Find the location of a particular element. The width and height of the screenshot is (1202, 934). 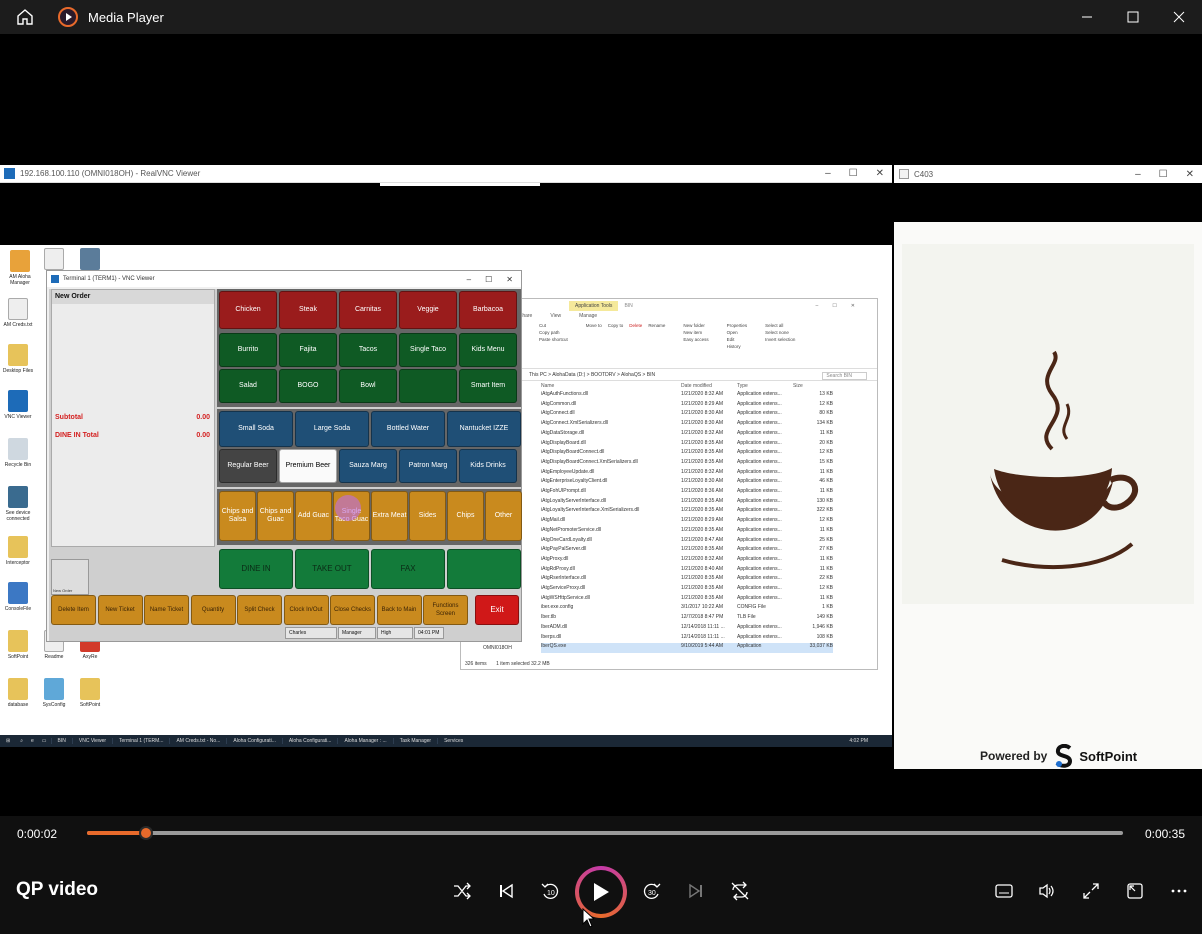

term-minimize-icon: – is located at coordinates (469, 279).